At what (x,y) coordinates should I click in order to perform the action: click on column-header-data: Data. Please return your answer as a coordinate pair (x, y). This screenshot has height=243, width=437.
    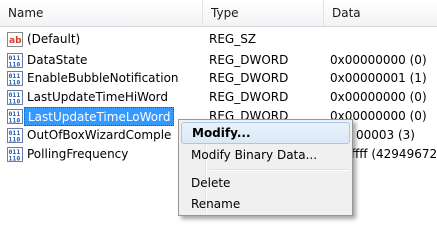
    Looking at the image, I should click on (380, 13).